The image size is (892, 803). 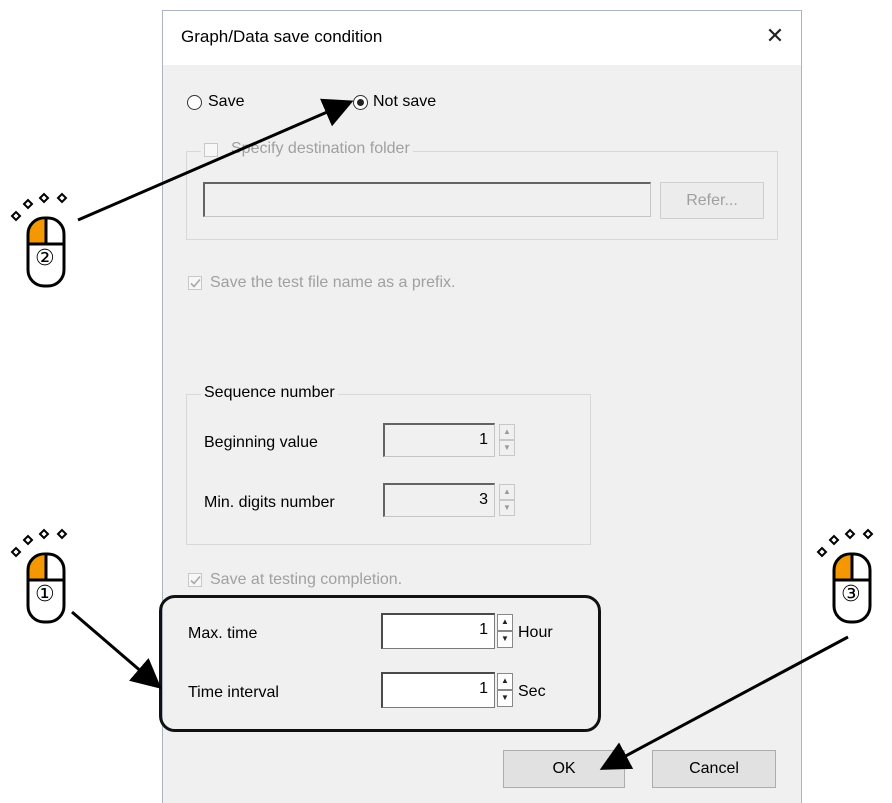 I want to click on mouse-left-click-icon-step1: ①, so click(x=46, y=578).